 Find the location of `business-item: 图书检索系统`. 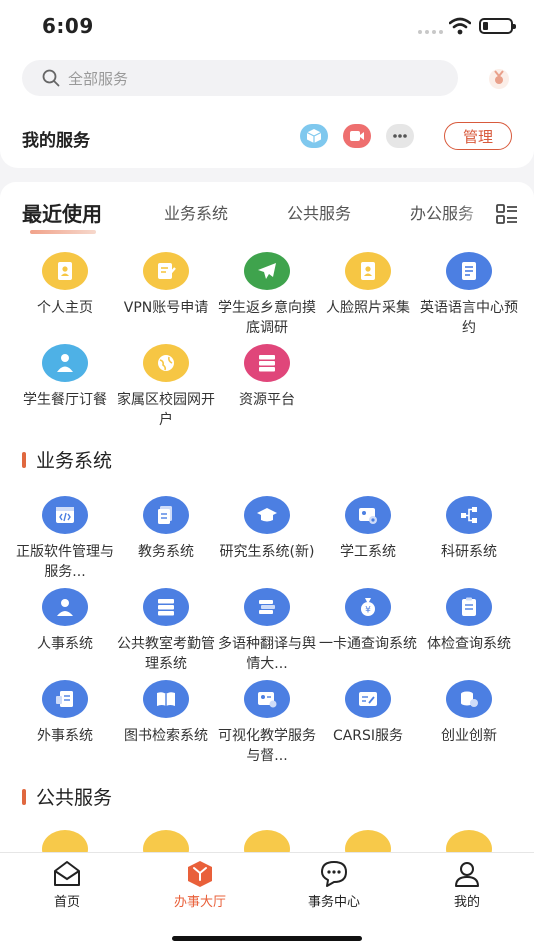

business-item: 图书检索系统 is located at coordinates (166, 723).